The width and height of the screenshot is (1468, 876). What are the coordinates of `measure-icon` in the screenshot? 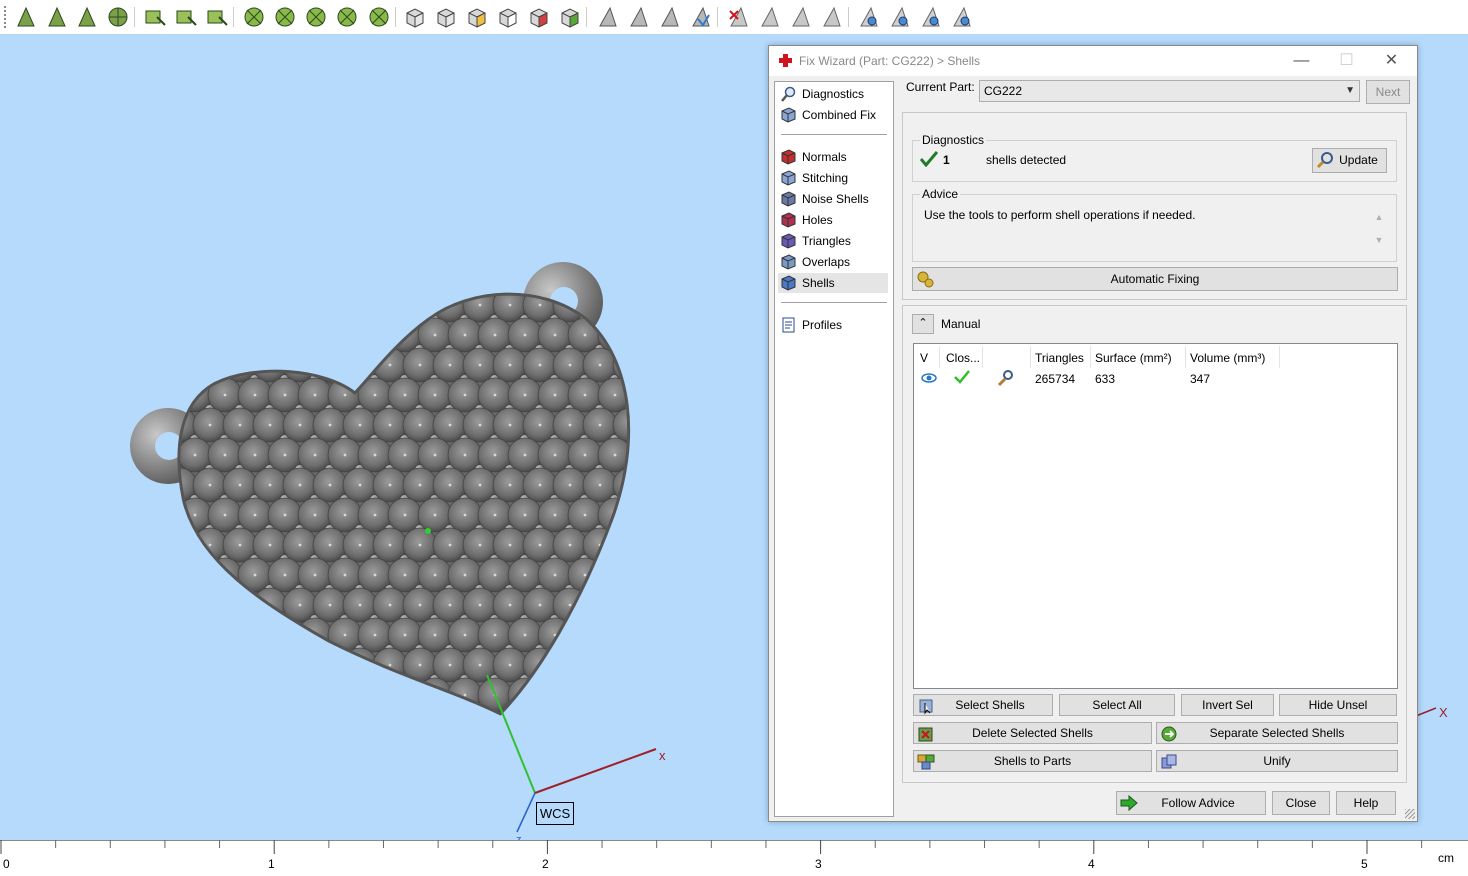 It's located at (869, 17).